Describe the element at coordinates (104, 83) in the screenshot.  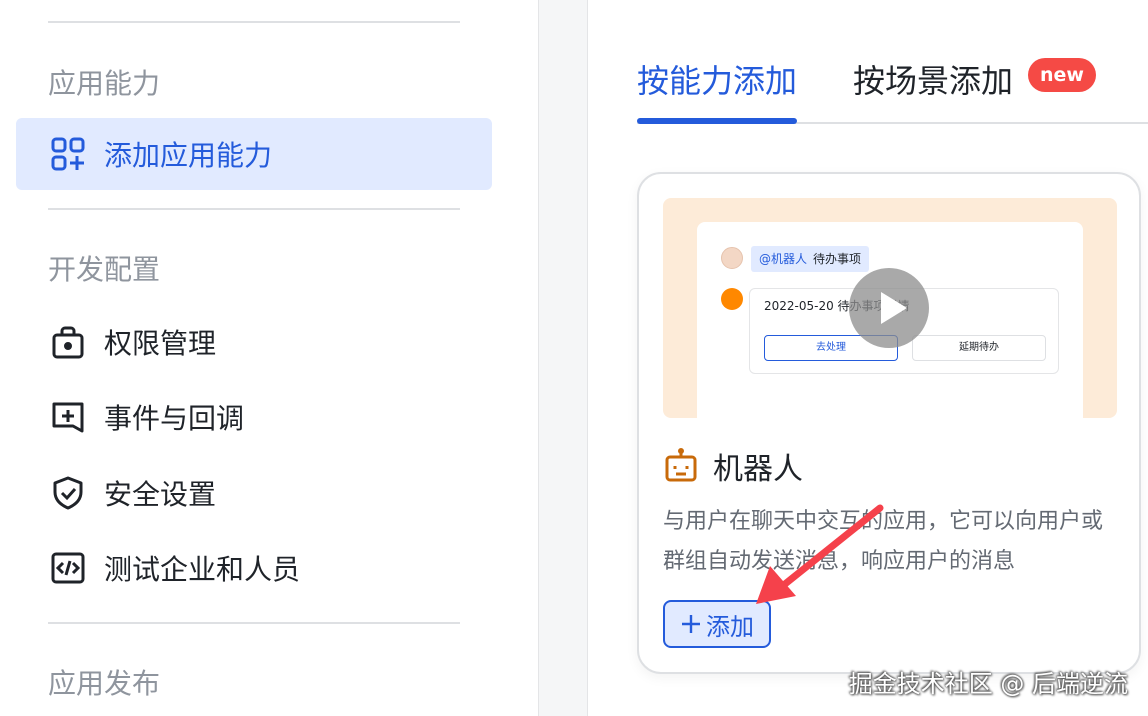
I see `section-title-app-capabilities: 应用能力` at that location.